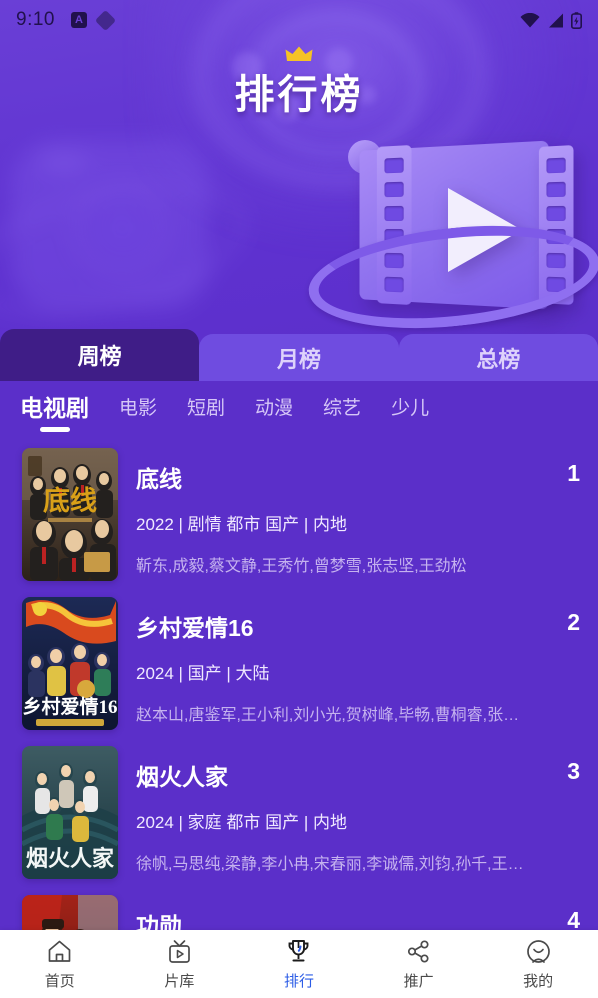 The image size is (598, 998). Describe the element at coordinates (538, 964) in the screenshot. I see `nav-item-profile: 我的` at that location.